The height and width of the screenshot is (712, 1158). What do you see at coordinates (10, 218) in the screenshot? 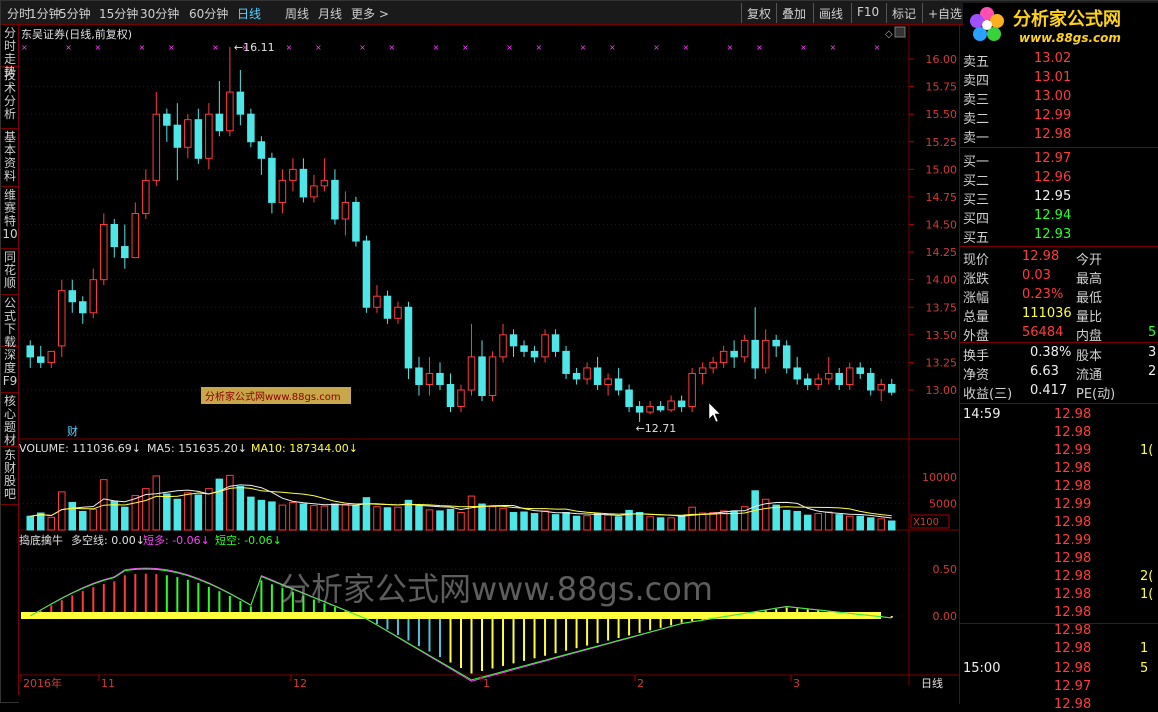
I see `sidebar-tab-3: 维赛特10` at bounding box center [10, 218].